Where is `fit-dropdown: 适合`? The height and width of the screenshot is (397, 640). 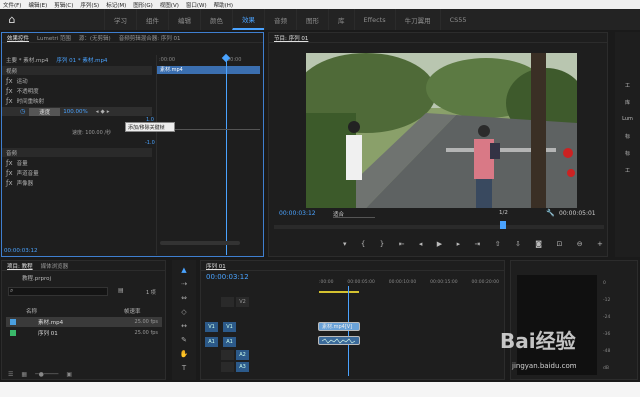 fit-dropdown: 适合 is located at coordinates (354, 214).